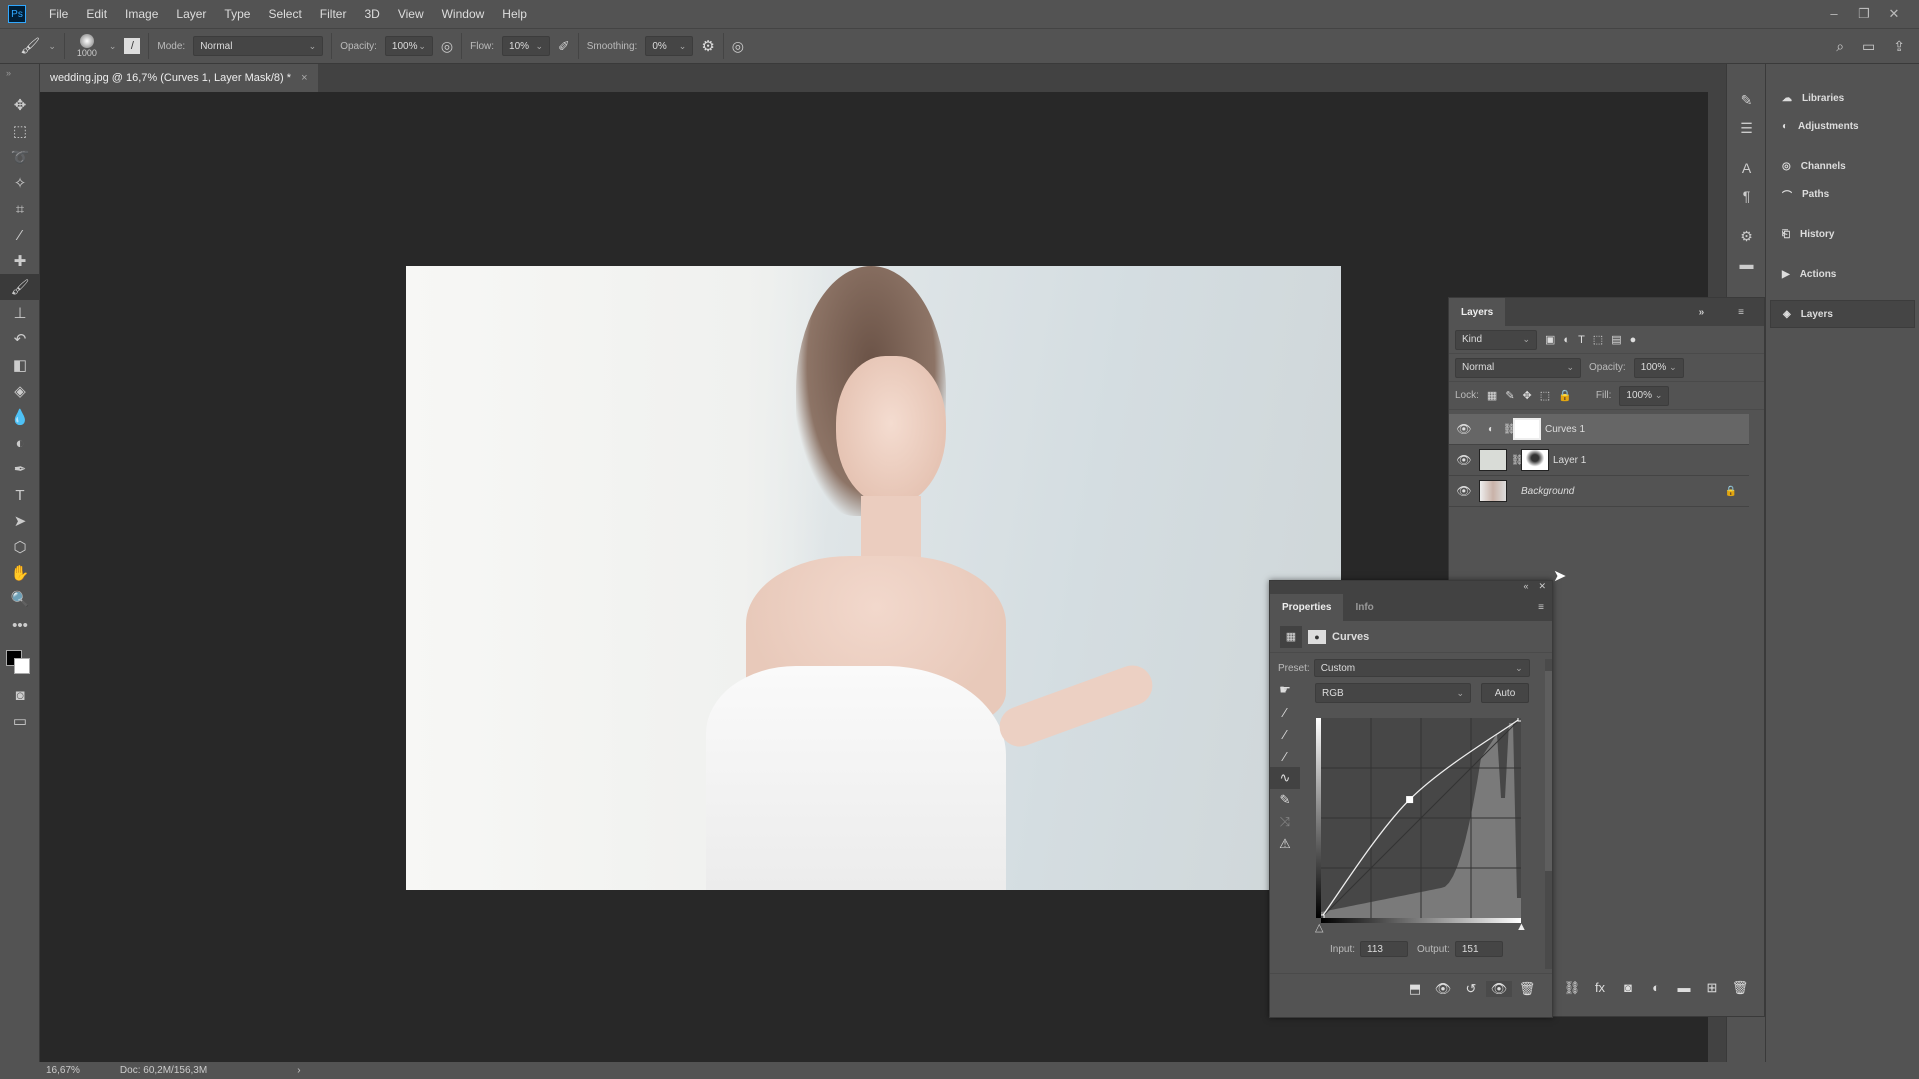 The width and height of the screenshot is (1919, 1079). I want to click on search-icon: ⌕, so click(1840, 46).